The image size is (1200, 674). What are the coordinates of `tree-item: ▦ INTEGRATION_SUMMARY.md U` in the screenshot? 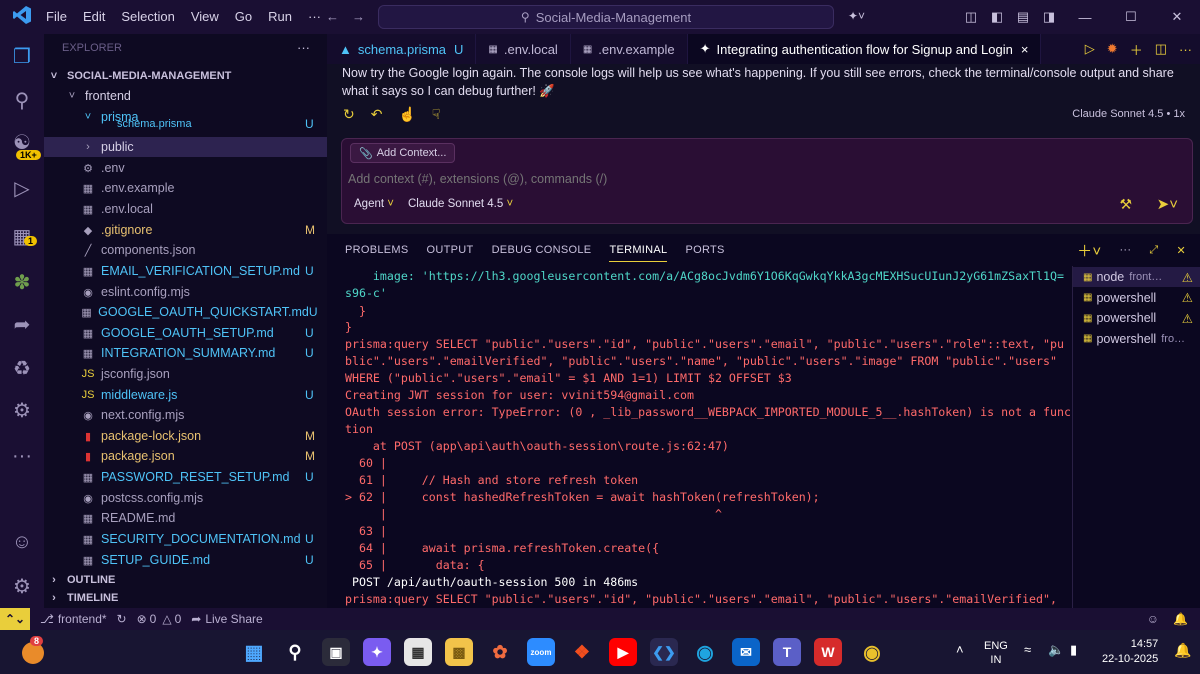 It's located at (185, 353).